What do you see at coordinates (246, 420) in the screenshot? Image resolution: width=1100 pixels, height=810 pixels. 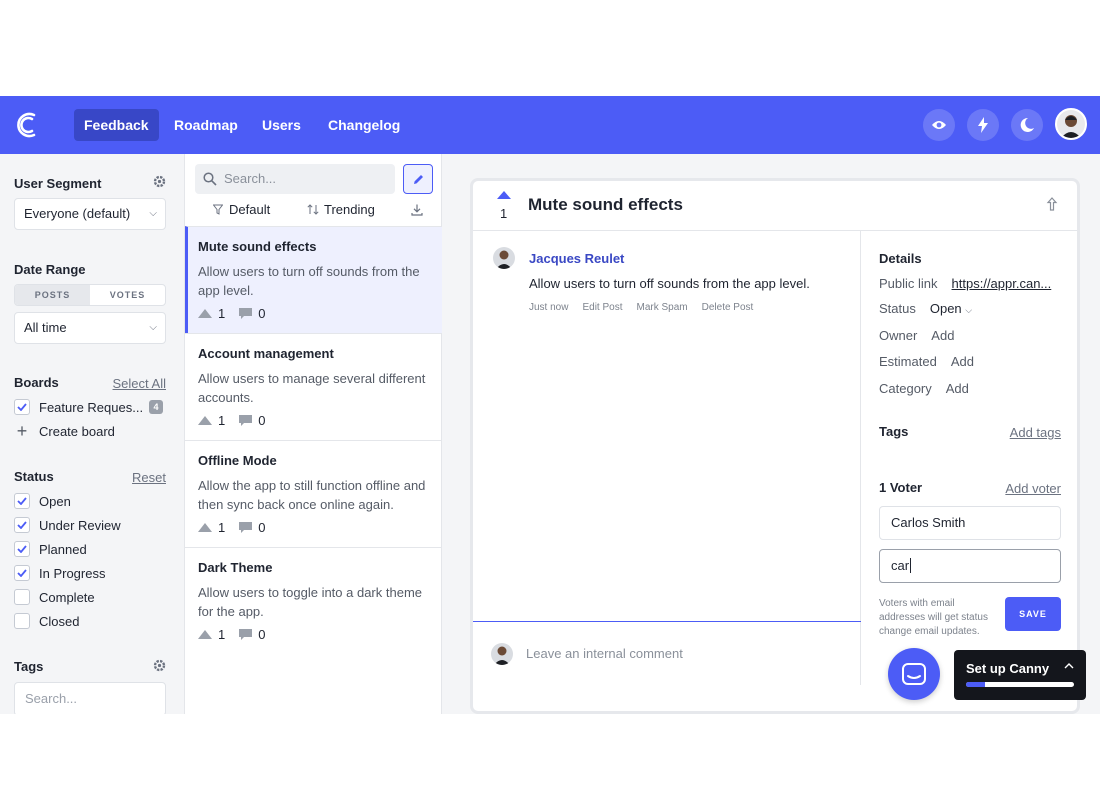 I see `comment-icon` at bounding box center [246, 420].